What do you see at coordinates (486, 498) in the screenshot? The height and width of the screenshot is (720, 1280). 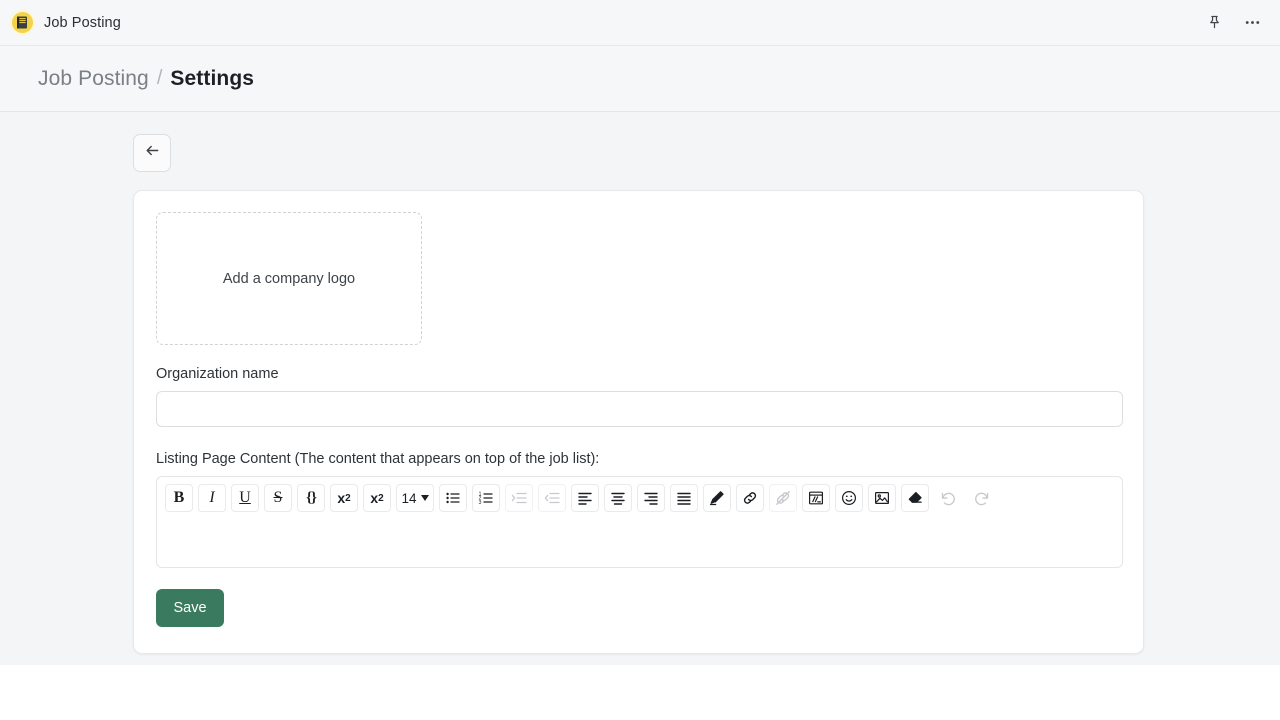 I see `numbered-list-button: 1 2 3` at bounding box center [486, 498].